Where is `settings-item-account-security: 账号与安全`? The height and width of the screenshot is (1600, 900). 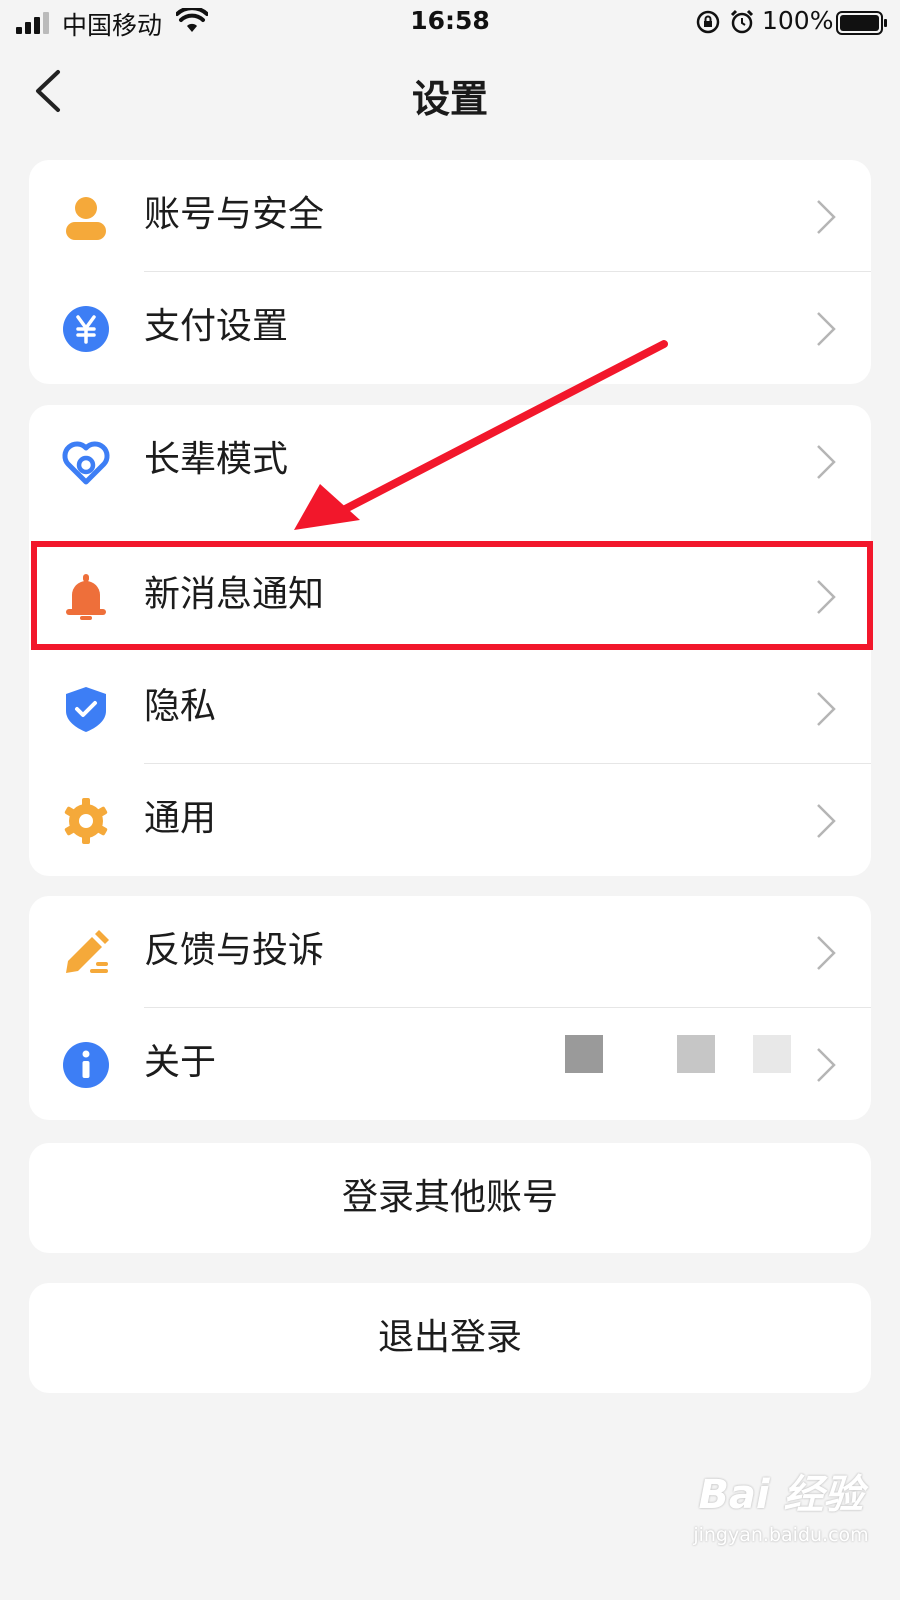 settings-item-account-security: 账号与安全 is located at coordinates (450, 216).